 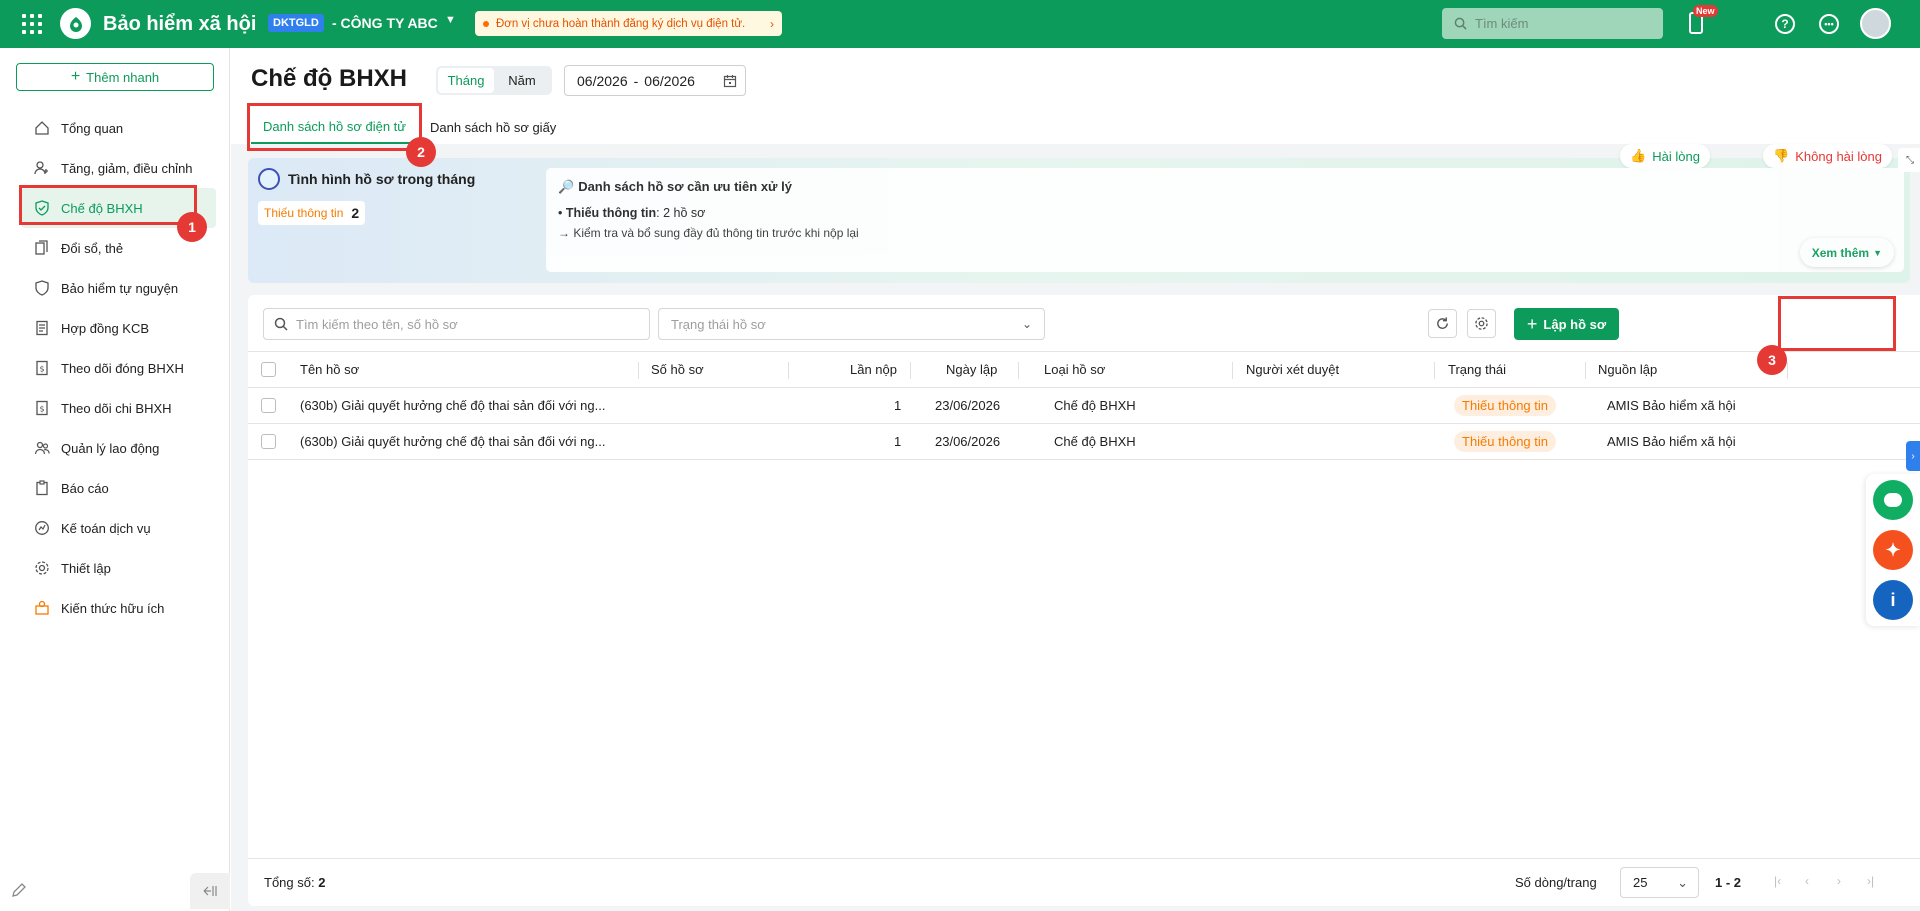 I want to click on chevron-right-icon: ›, so click(x=772, y=23).